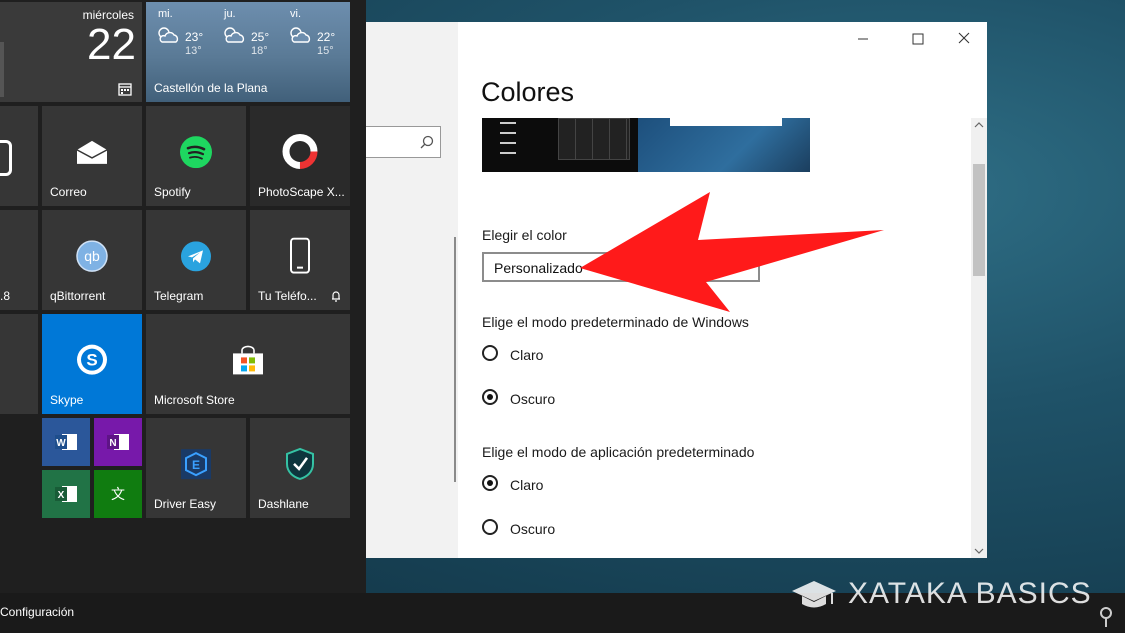  I want to click on dashlane-icon, so click(300, 463).